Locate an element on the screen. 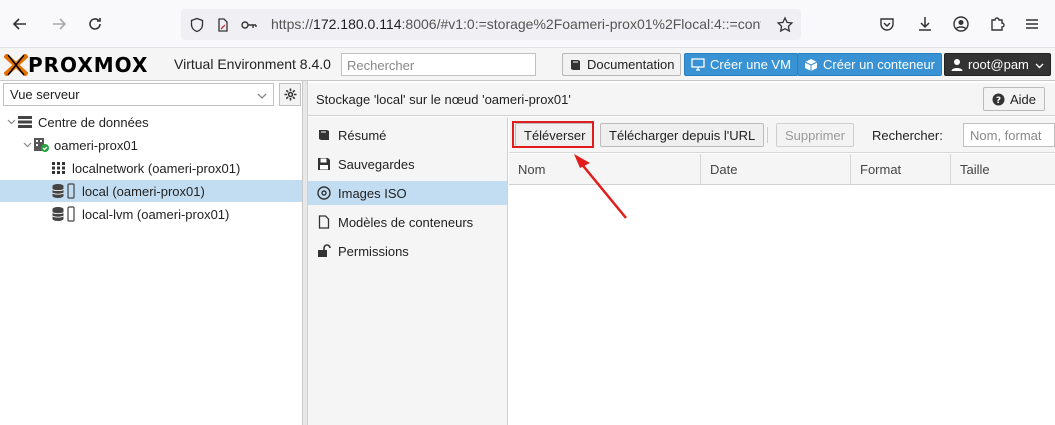 The width and height of the screenshot is (1055, 425). search-label: Rechercher: is located at coordinates (907, 135).